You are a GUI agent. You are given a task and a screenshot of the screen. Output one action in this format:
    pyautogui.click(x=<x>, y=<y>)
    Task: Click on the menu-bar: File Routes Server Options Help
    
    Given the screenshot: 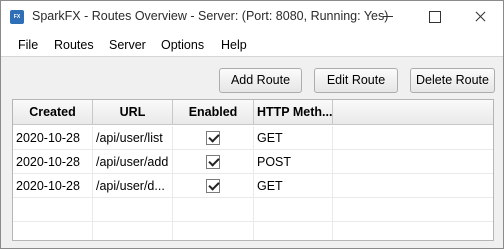 What is the action you would take?
    pyautogui.click(x=252, y=44)
    